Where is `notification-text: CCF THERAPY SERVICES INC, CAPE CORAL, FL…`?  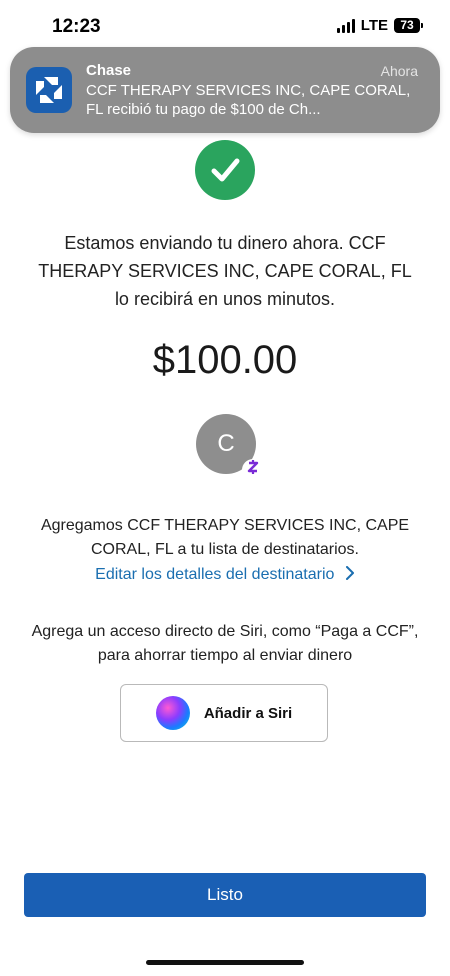
notification-text: CCF THERAPY SERVICES INC, CAPE CORAL, FL… is located at coordinates (248, 100).